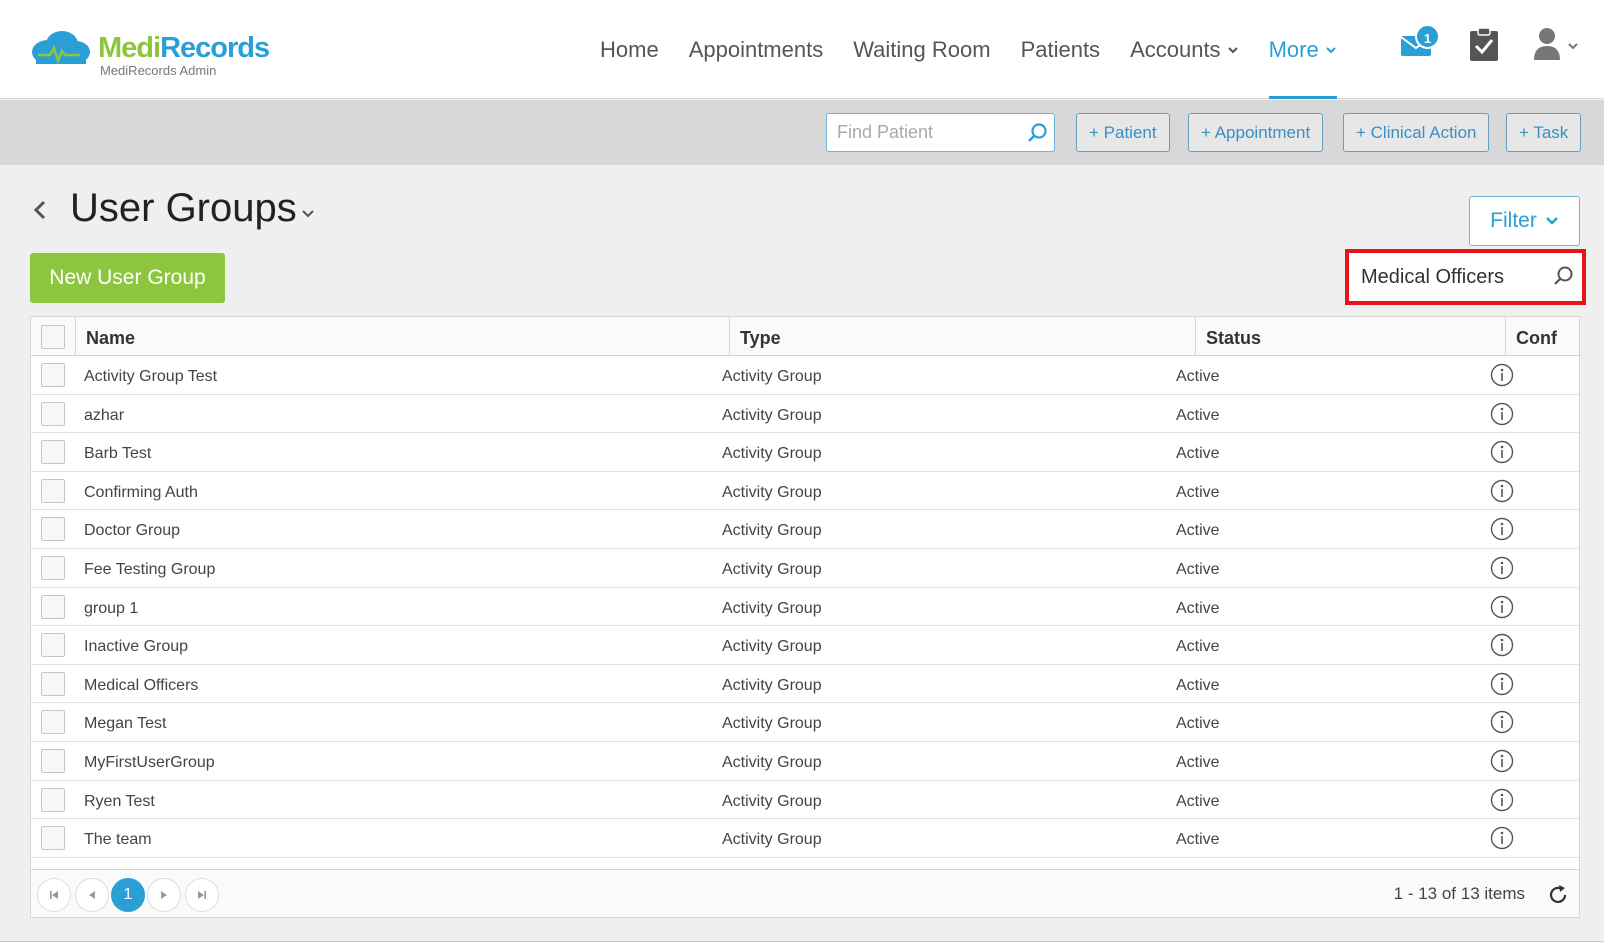 This screenshot has width=1604, height=942. I want to click on filter-label: Filter, so click(1513, 220).